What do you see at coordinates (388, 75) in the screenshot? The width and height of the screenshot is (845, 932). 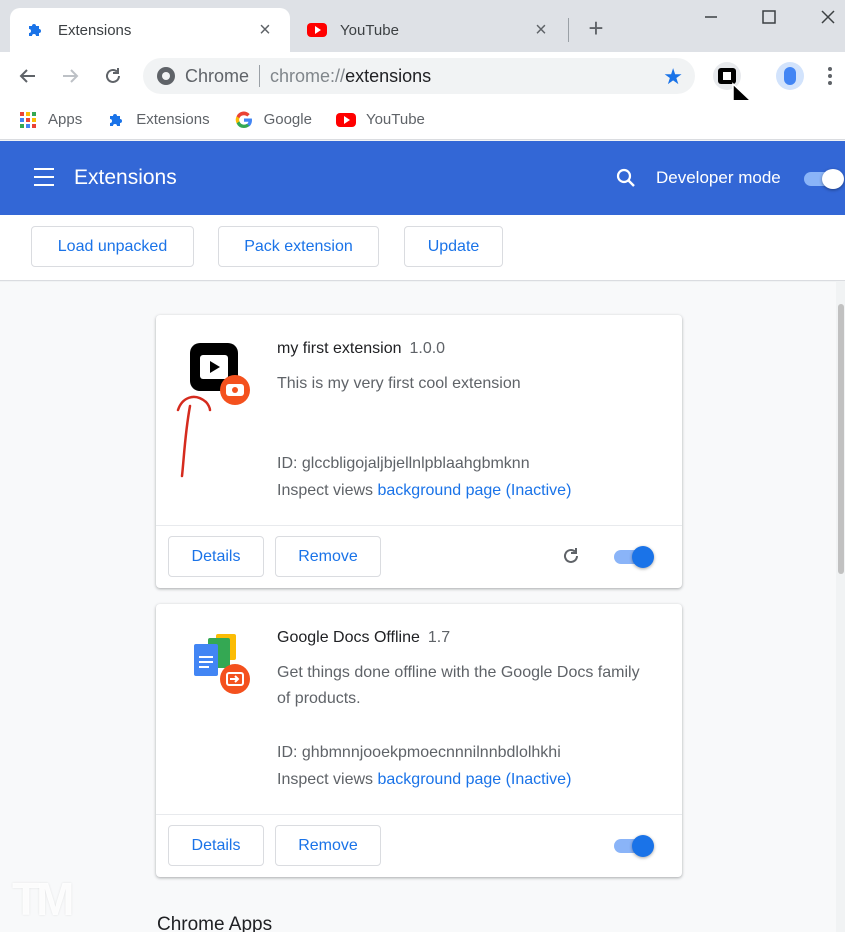 I see `url-path: extensions` at bounding box center [388, 75].